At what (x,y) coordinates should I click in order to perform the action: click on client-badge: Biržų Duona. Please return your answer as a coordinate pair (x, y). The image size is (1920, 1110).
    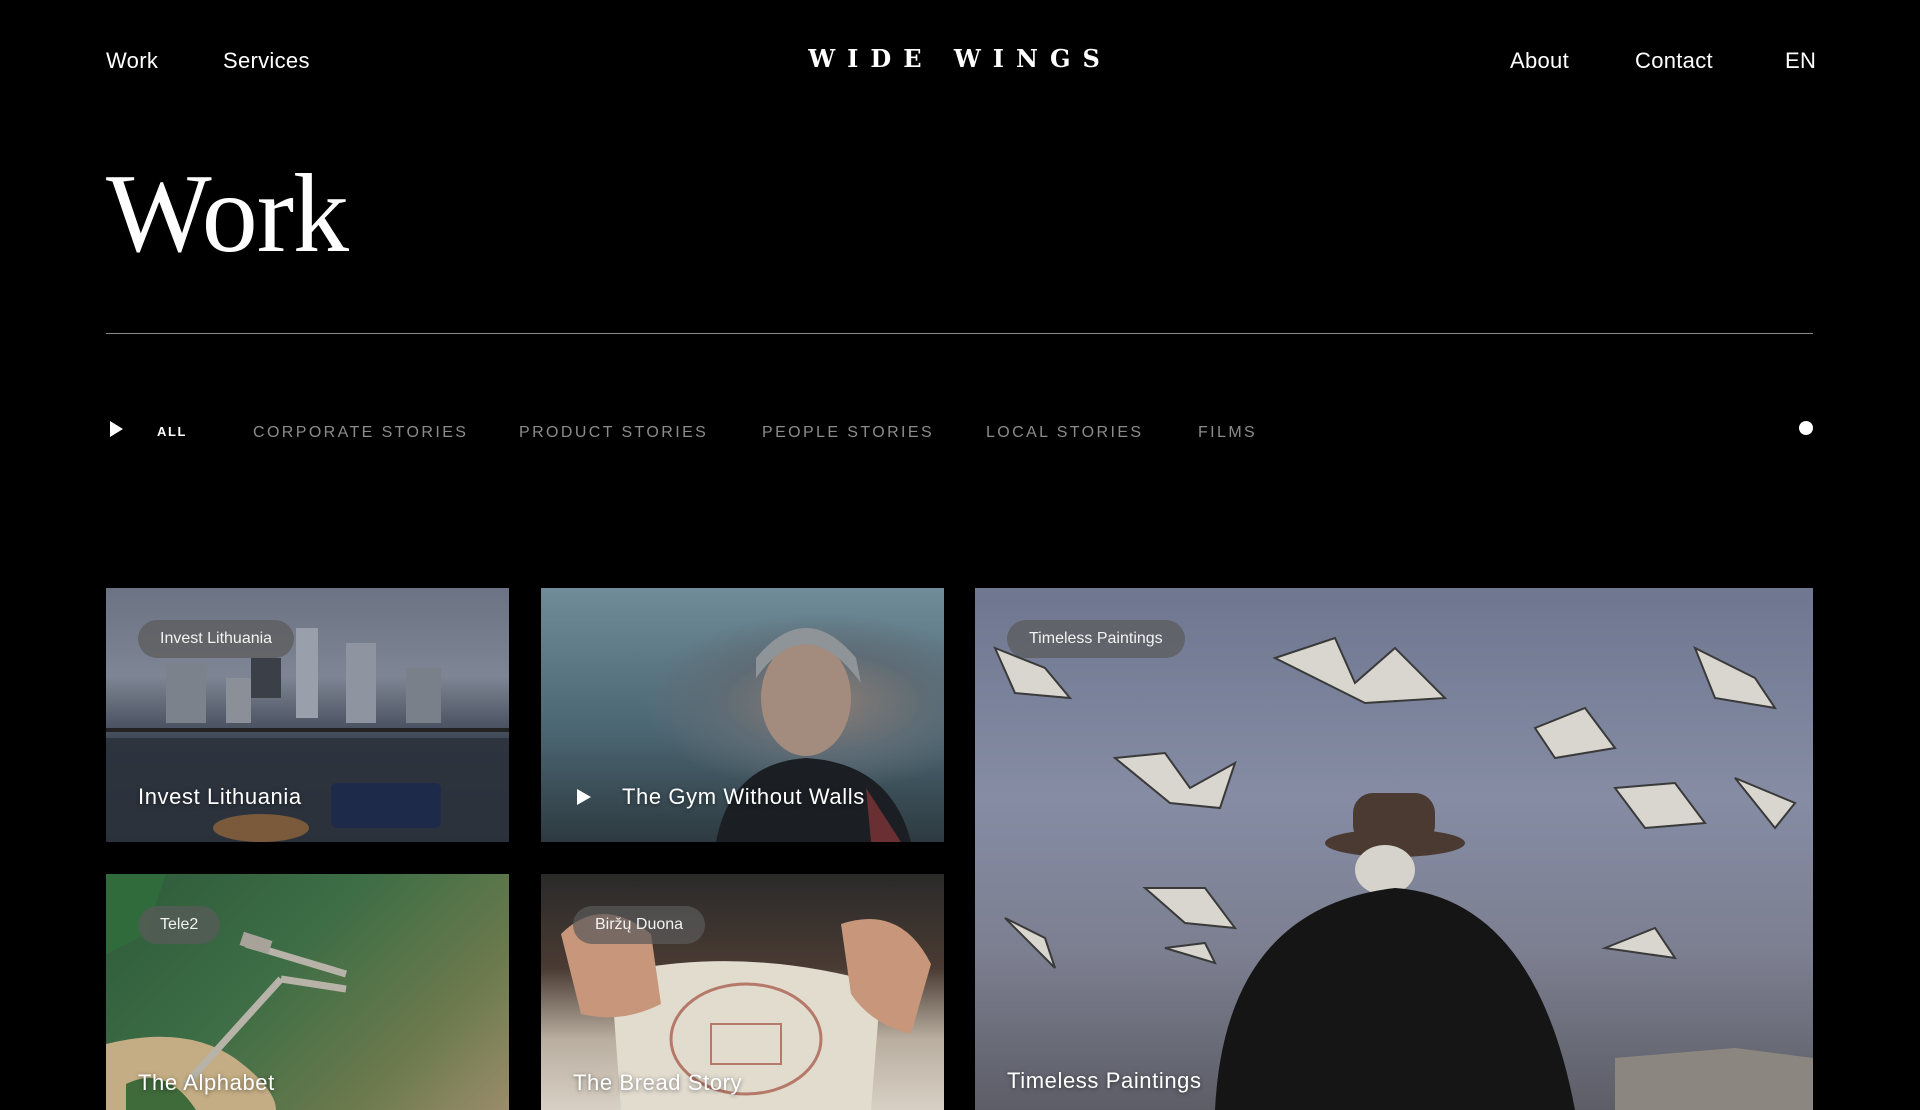
    Looking at the image, I should click on (639, 925).